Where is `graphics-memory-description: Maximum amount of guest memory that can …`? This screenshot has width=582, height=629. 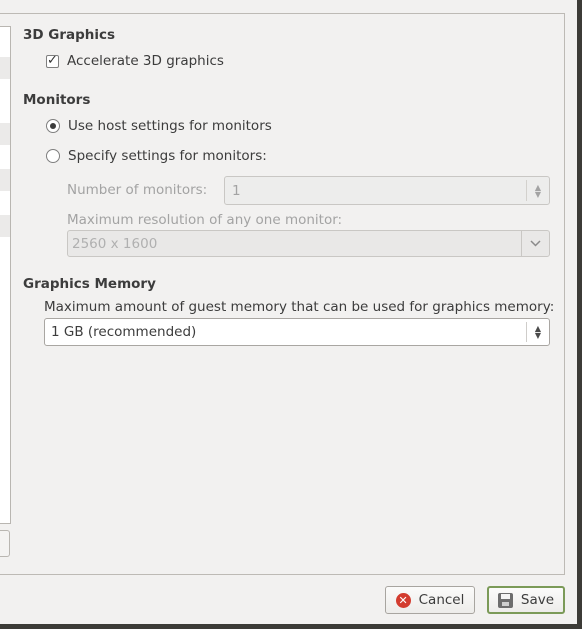
graphics-memory-description: Maximum amount of guest memory that can … is located at coordinates (299, 307).